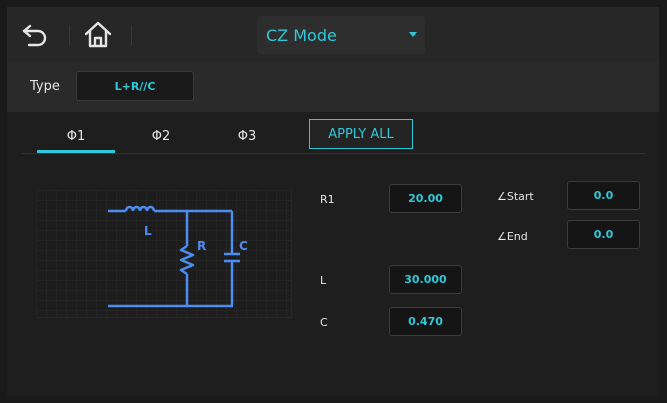 This screenshot has width=667, height=403. What do you see at coordinates (76, 136) in the screenshot?
I see `tab-phi1: Φ1` at bounding box center [76, 136].